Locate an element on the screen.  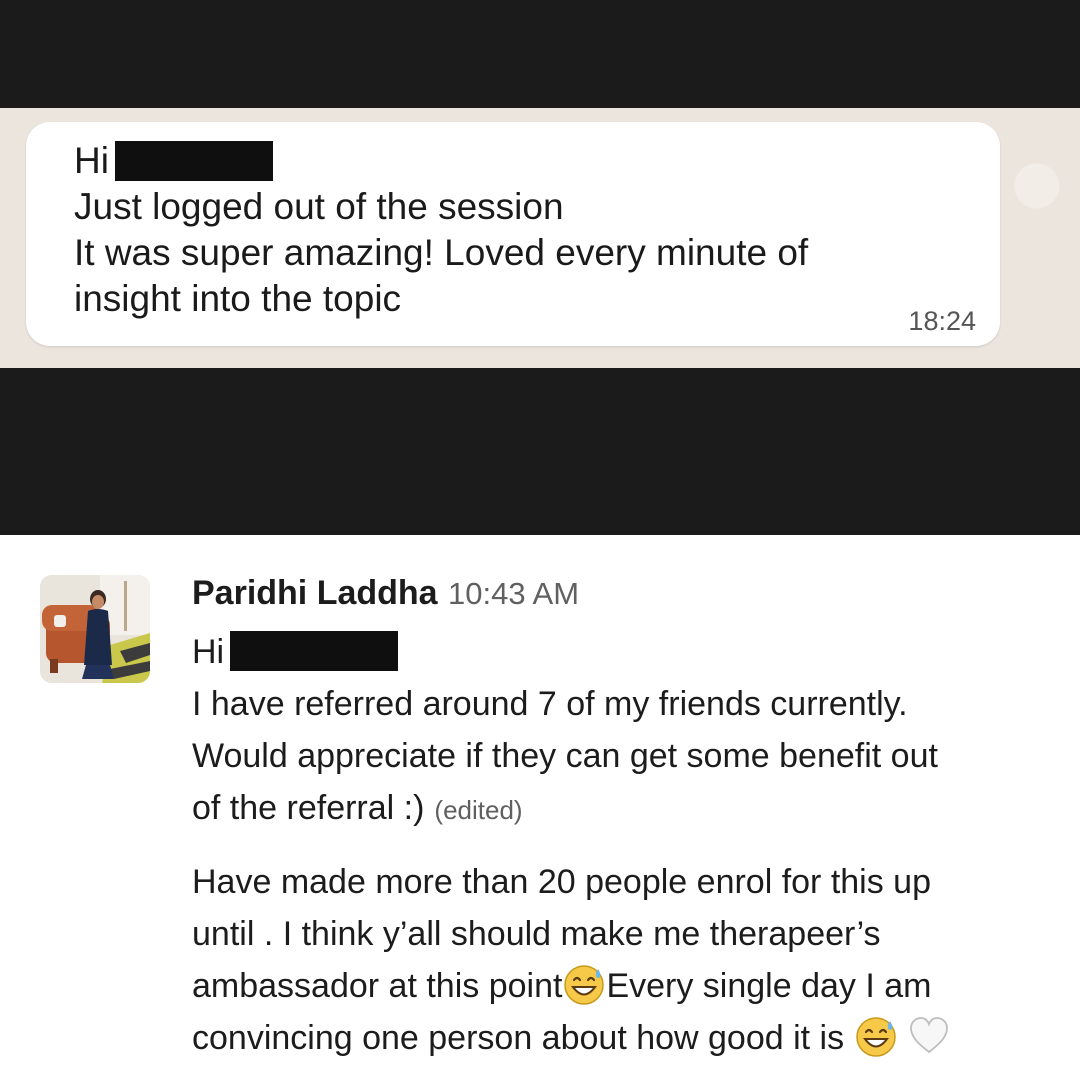
whatsapp-message-time: 18:24 is located at coordinates (942, 321).